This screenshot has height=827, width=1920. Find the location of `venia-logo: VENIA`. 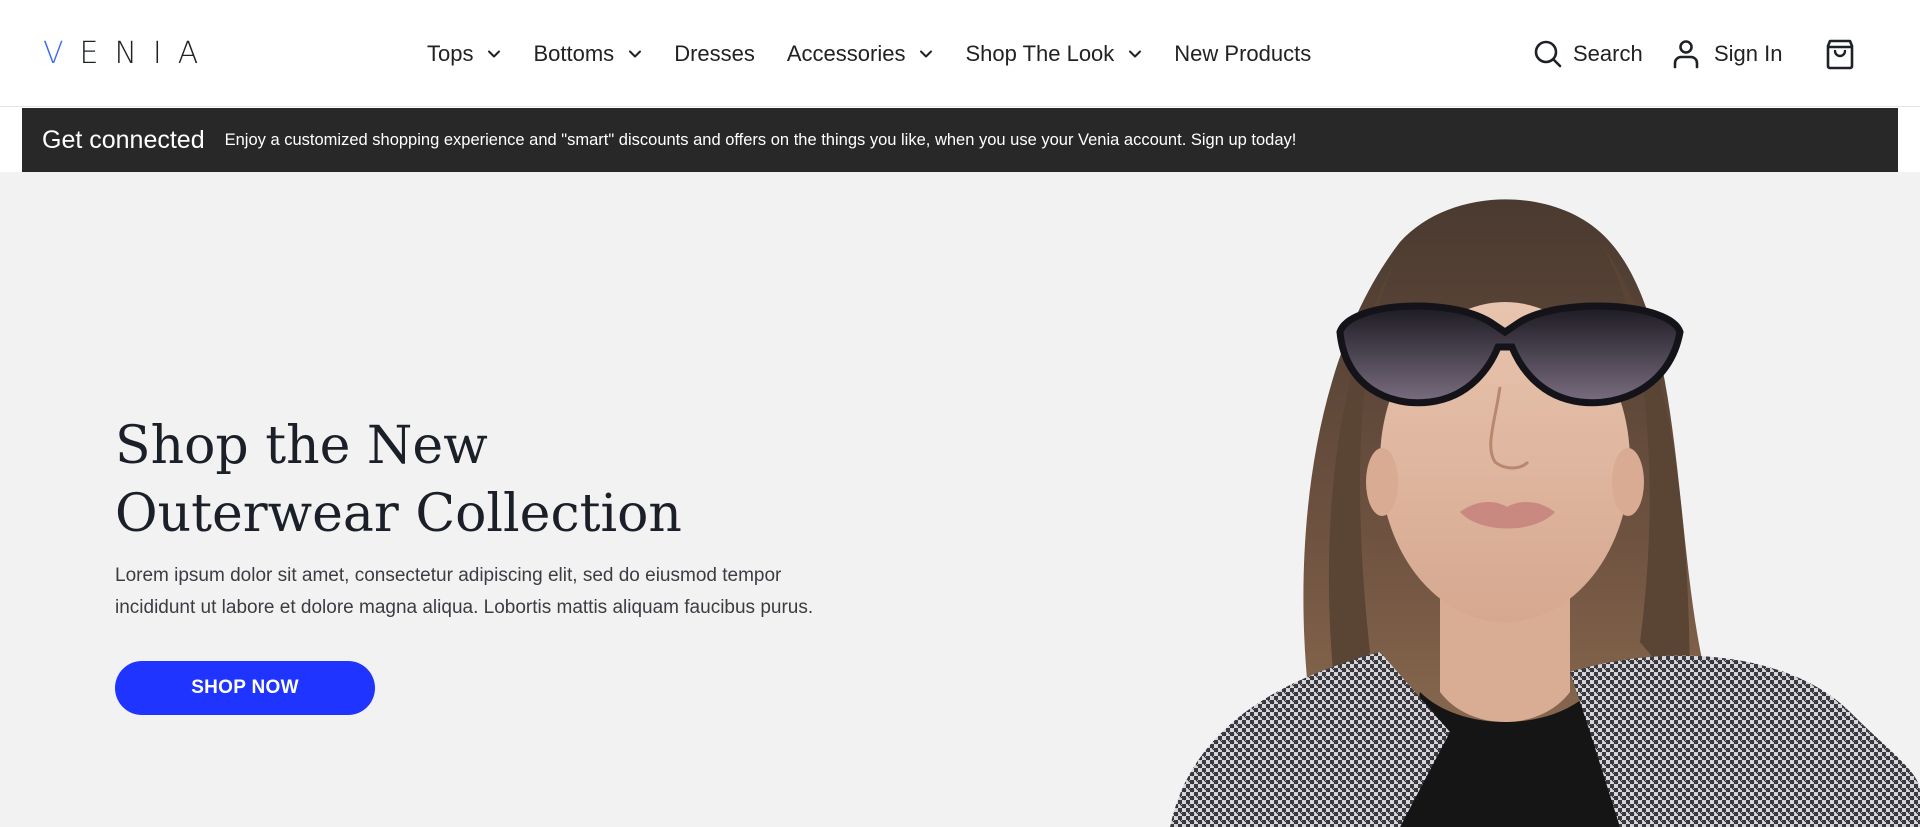

venia-logo: VENIA is located at coordinates (128, 54).